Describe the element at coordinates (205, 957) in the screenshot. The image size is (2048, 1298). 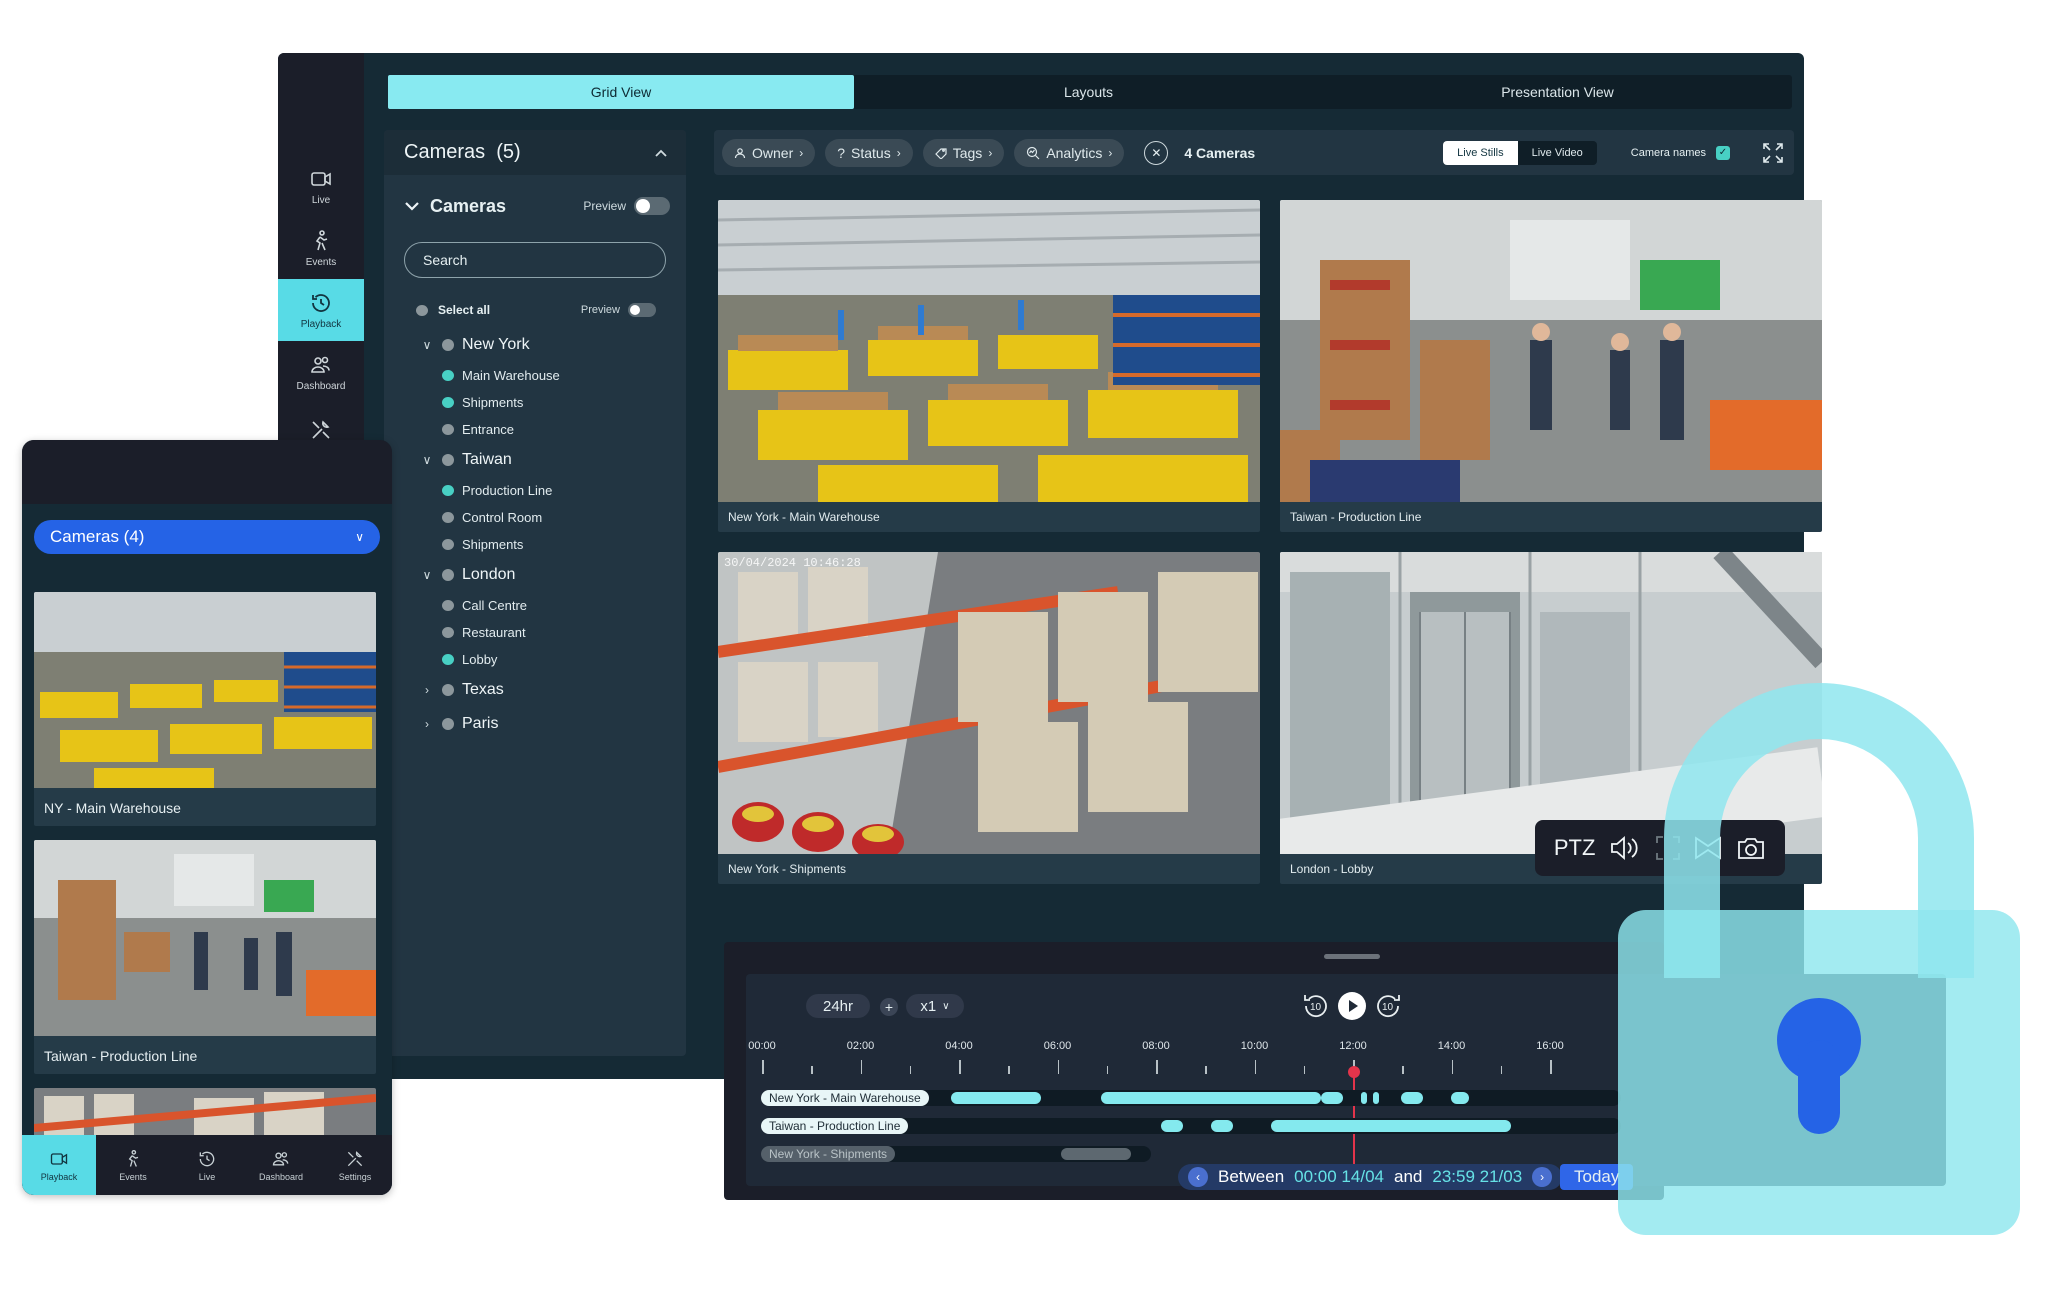
I see `phone-camera-card-production: Taiwan - Production Line` at that location.